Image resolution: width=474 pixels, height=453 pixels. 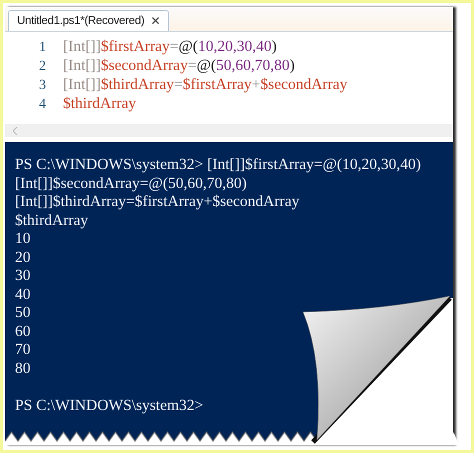 What do you see at coordinates (43, 48) in the screenshot?
I see `line-number: 1` at bounding box center [43, 48].